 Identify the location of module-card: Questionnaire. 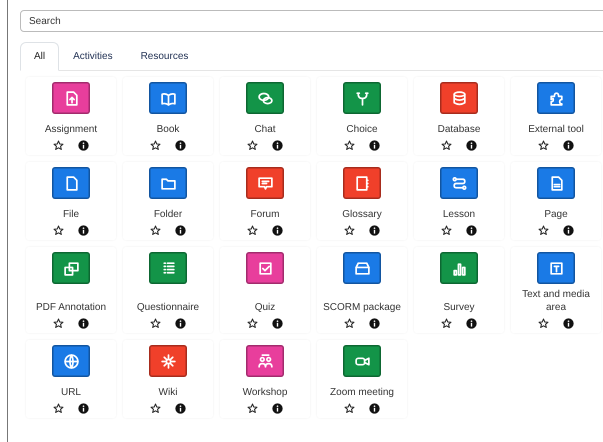
(168, 290).